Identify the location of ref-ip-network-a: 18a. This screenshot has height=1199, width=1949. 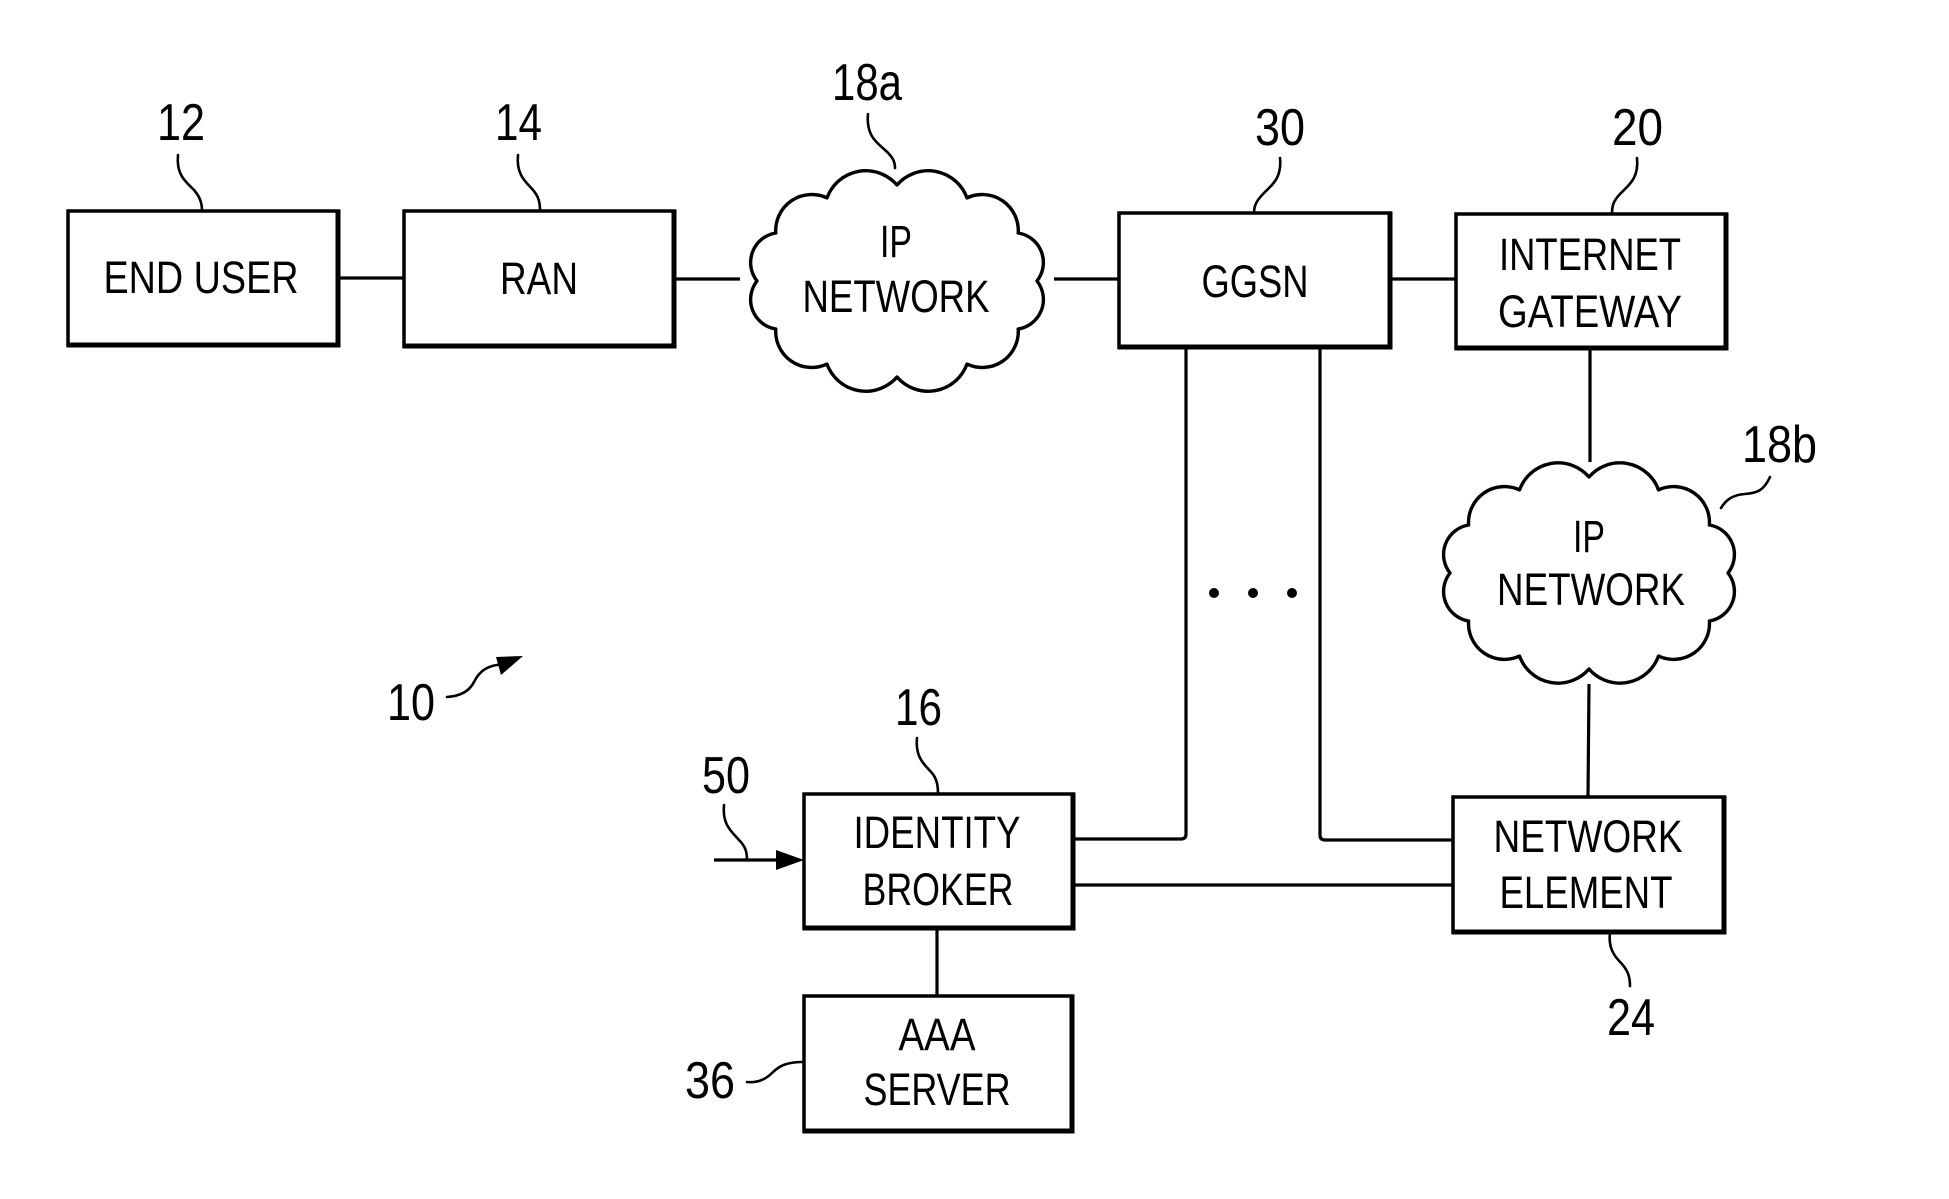
(867, 83).